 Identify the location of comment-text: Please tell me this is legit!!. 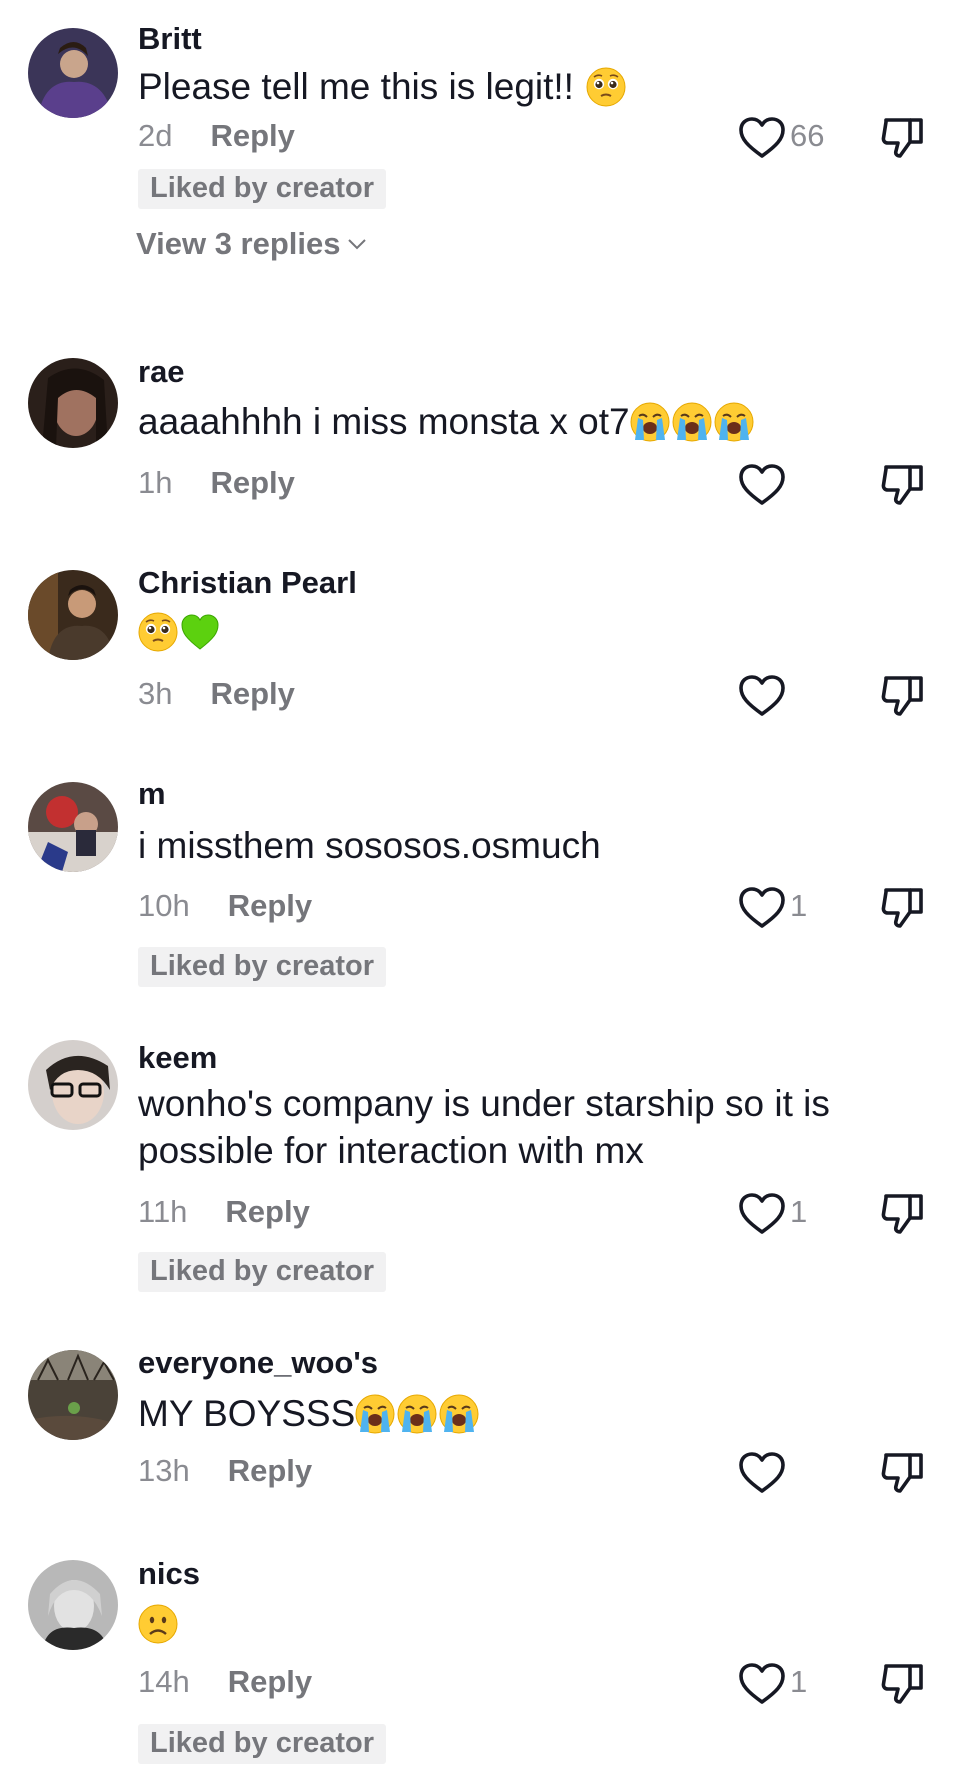
(533, 86).